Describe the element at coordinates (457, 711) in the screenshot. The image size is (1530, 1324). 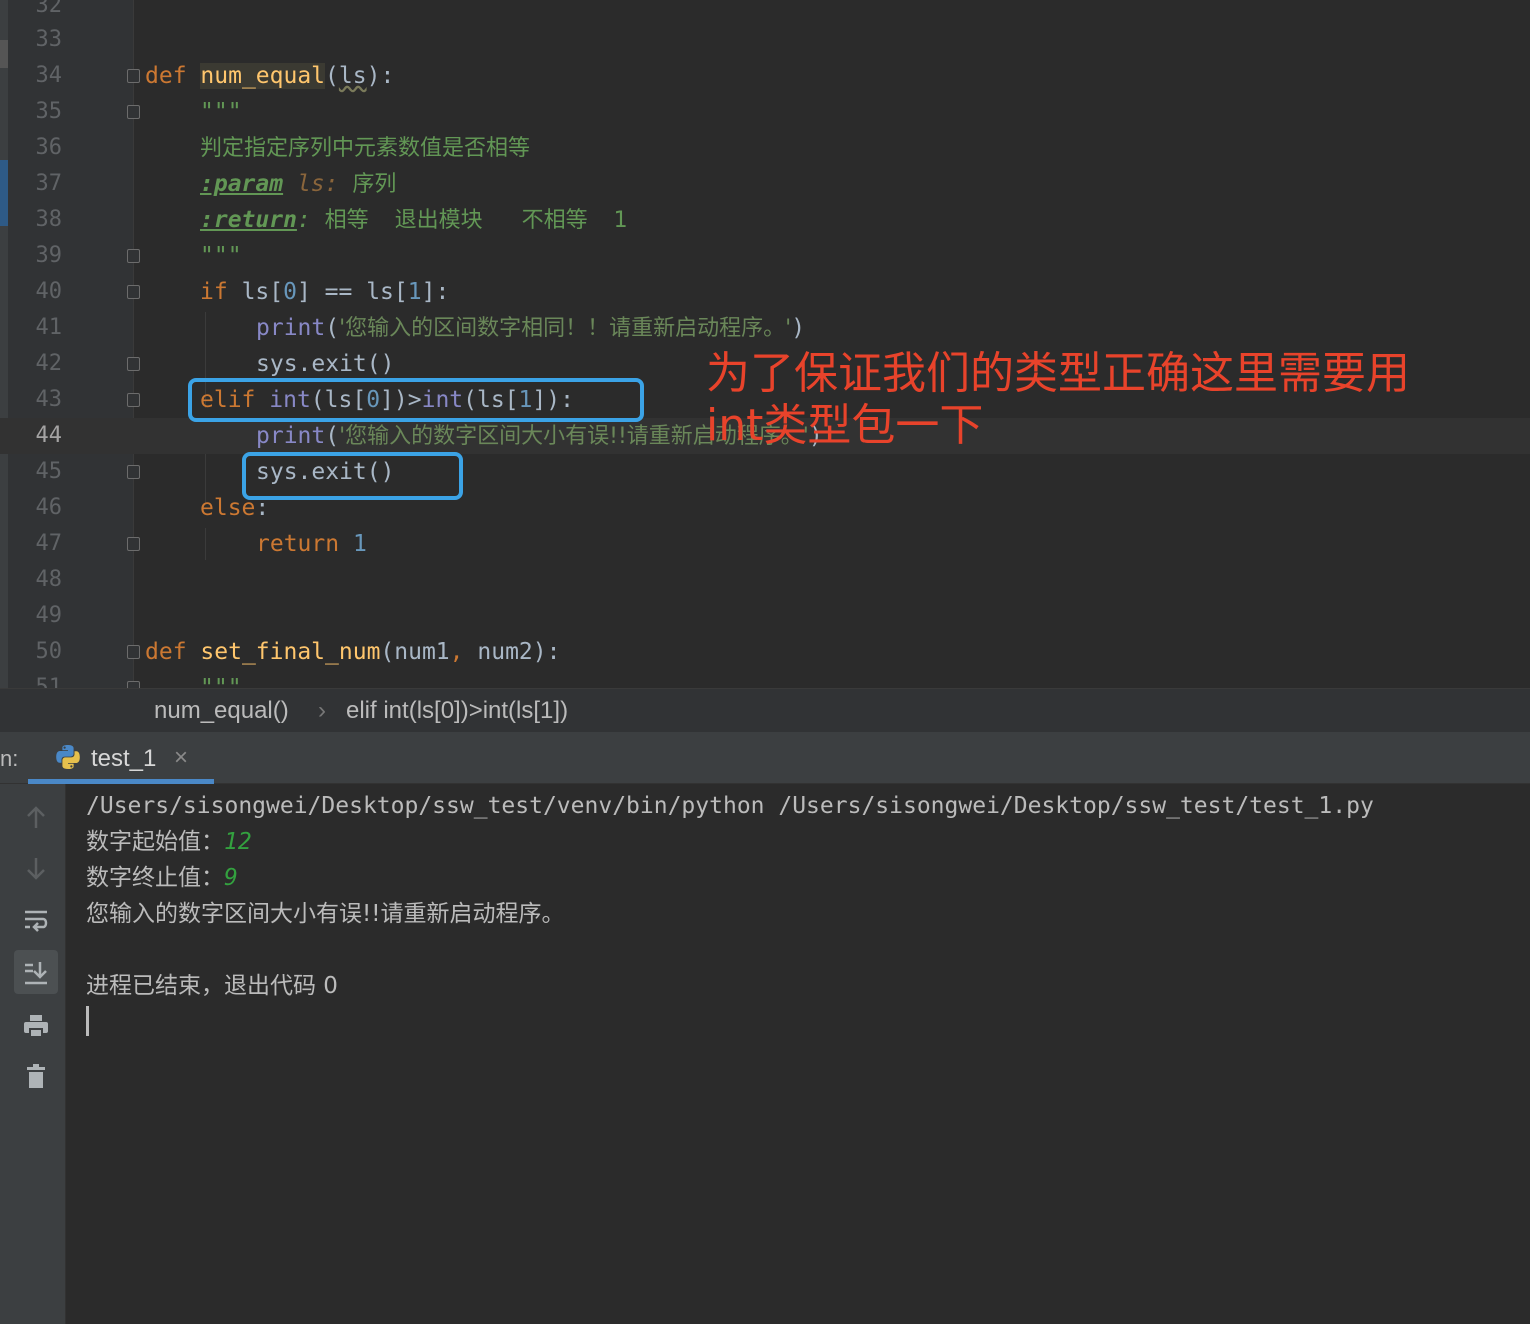
I see `breadcrumb-item: elif int(ls[0])>int(ls[1])` at that location.